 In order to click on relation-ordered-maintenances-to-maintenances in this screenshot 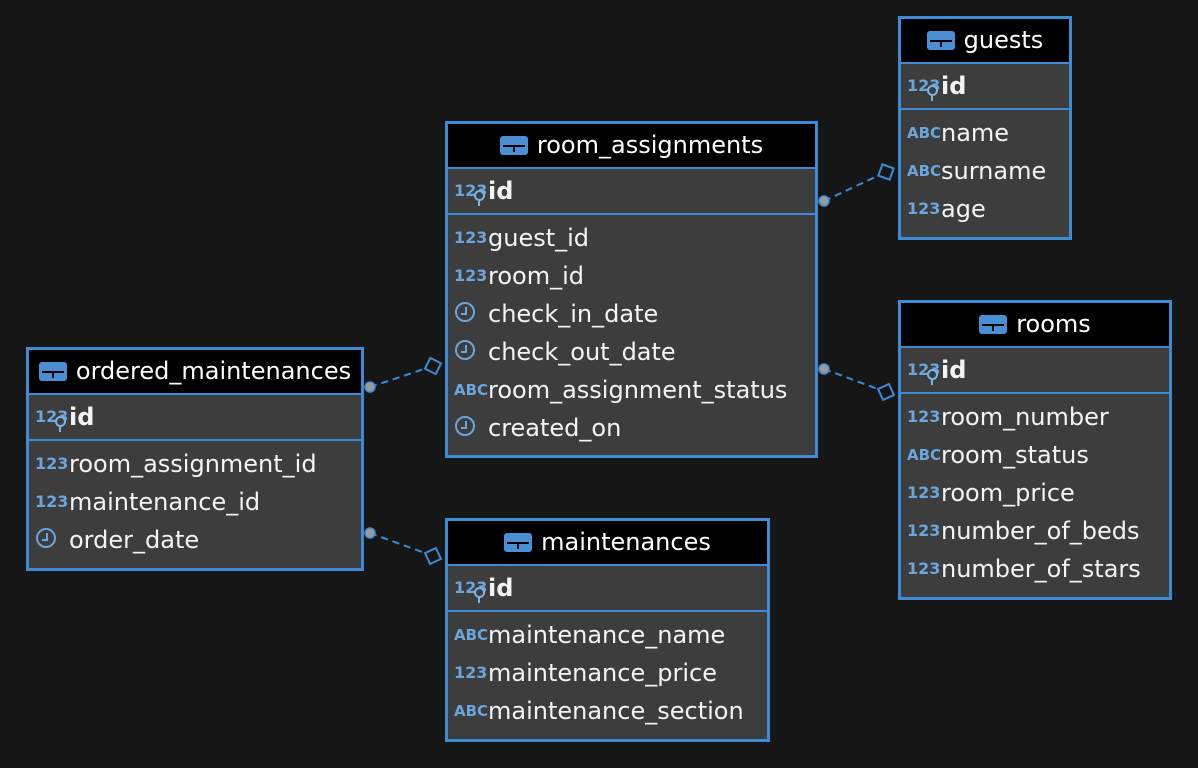, I will do `click(403, 546)`.